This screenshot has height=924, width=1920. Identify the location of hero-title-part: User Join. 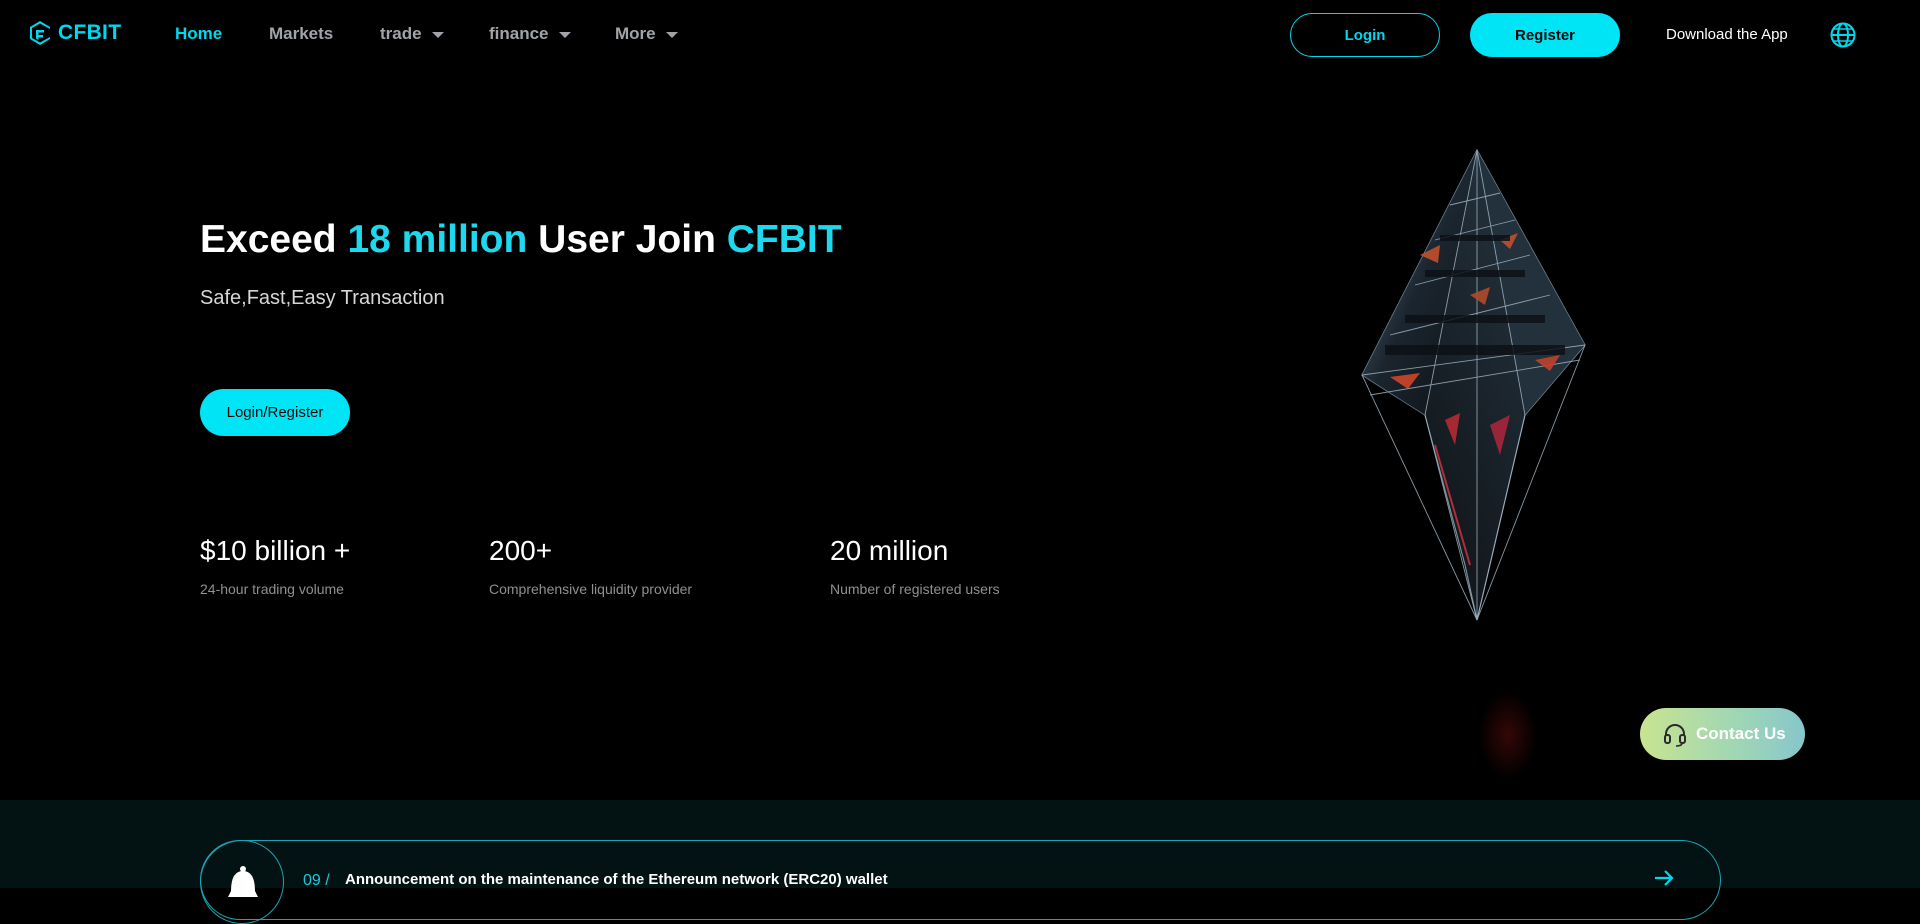
(627, 239).